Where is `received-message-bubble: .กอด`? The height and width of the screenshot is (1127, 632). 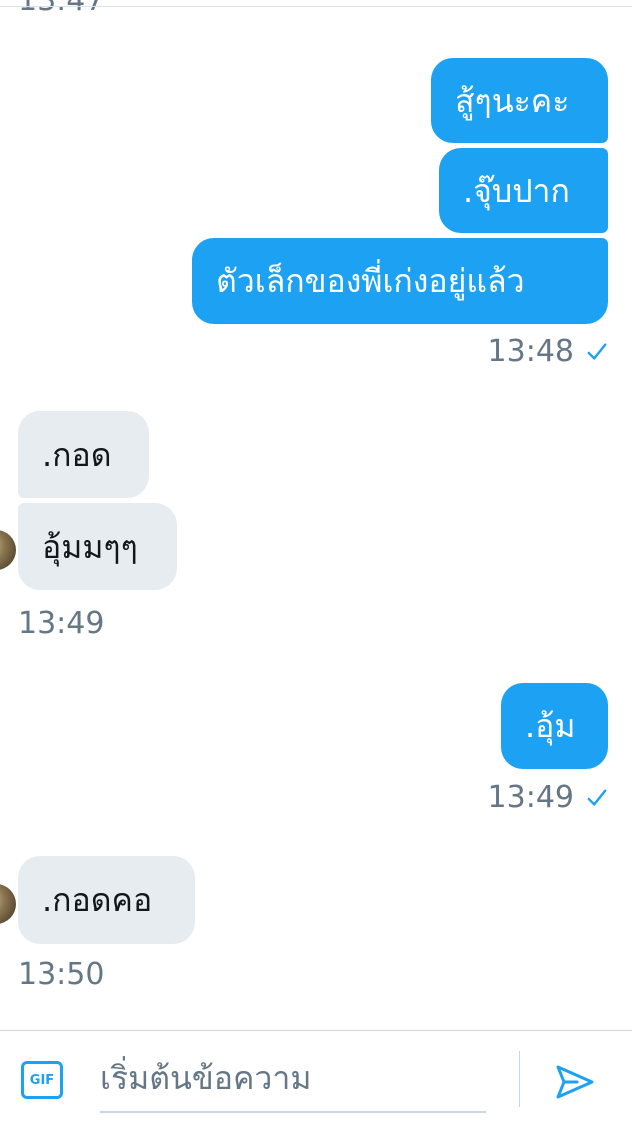
received-message-bubble: .กอด is located at coordinates (83, 454).